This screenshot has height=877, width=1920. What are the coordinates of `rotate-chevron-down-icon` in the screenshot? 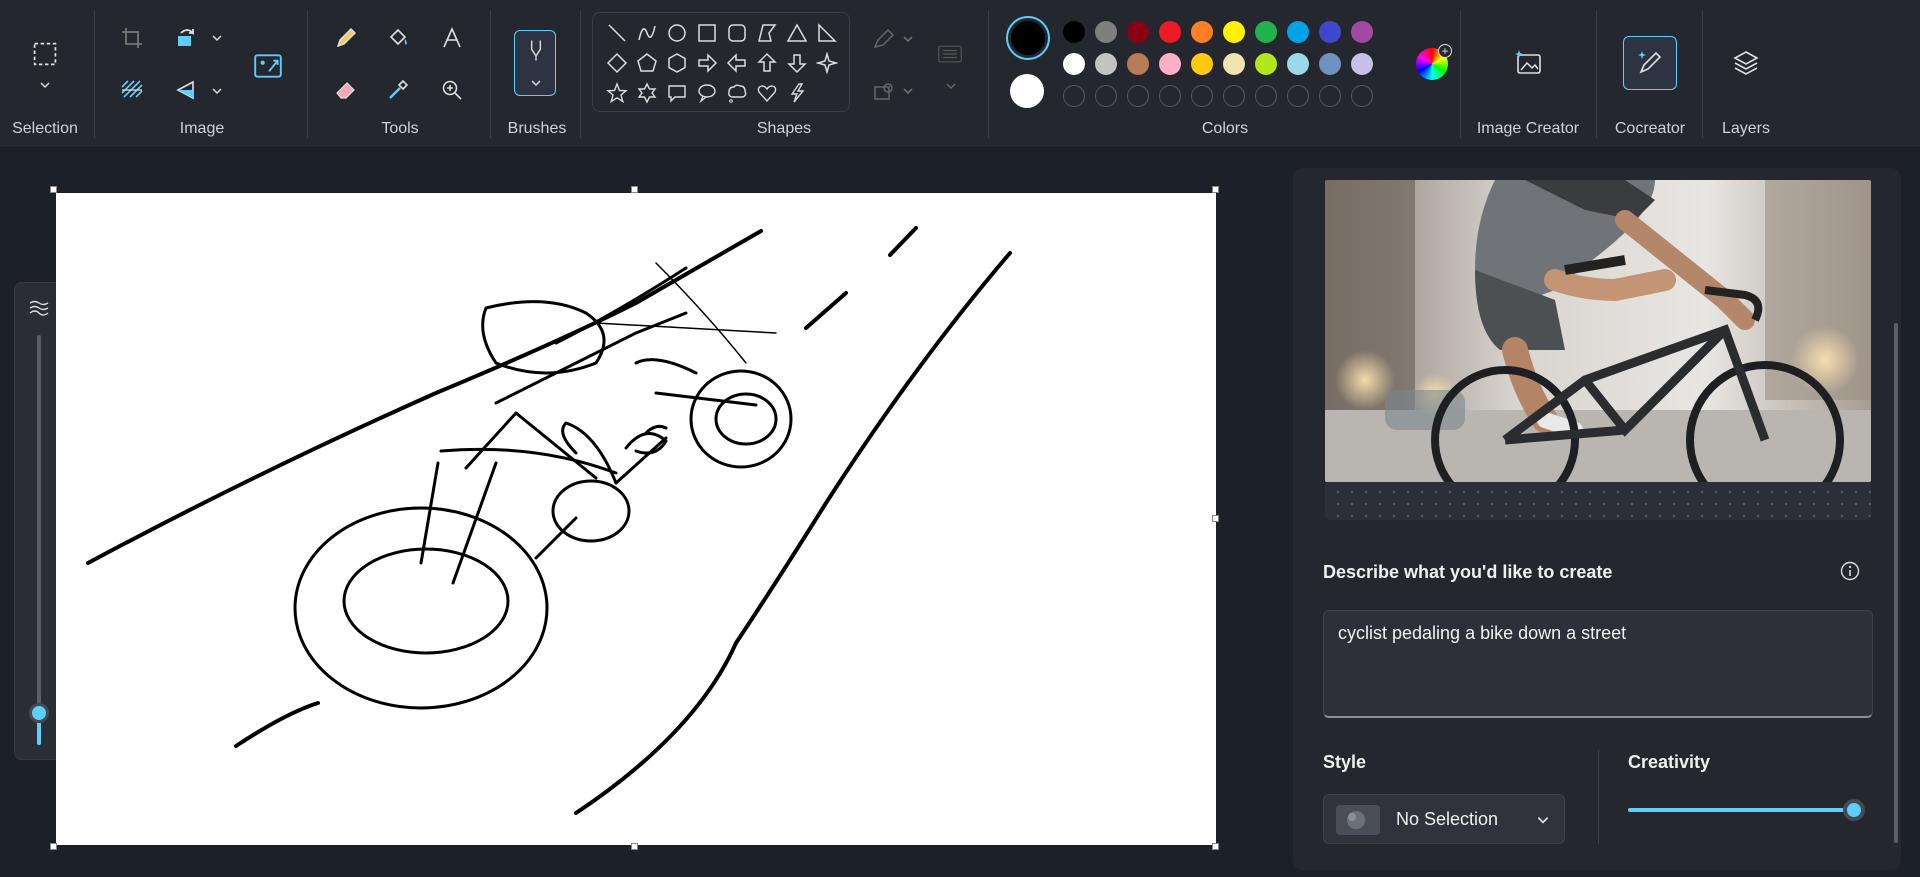 It's located at (217, 38).